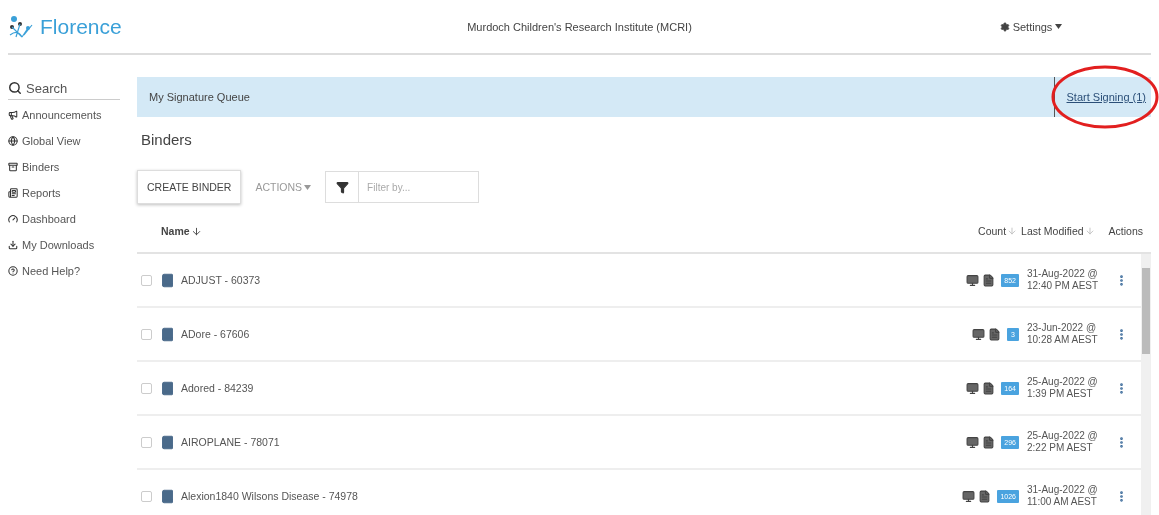  I want to click on scrollbar, so click(1146, 384).